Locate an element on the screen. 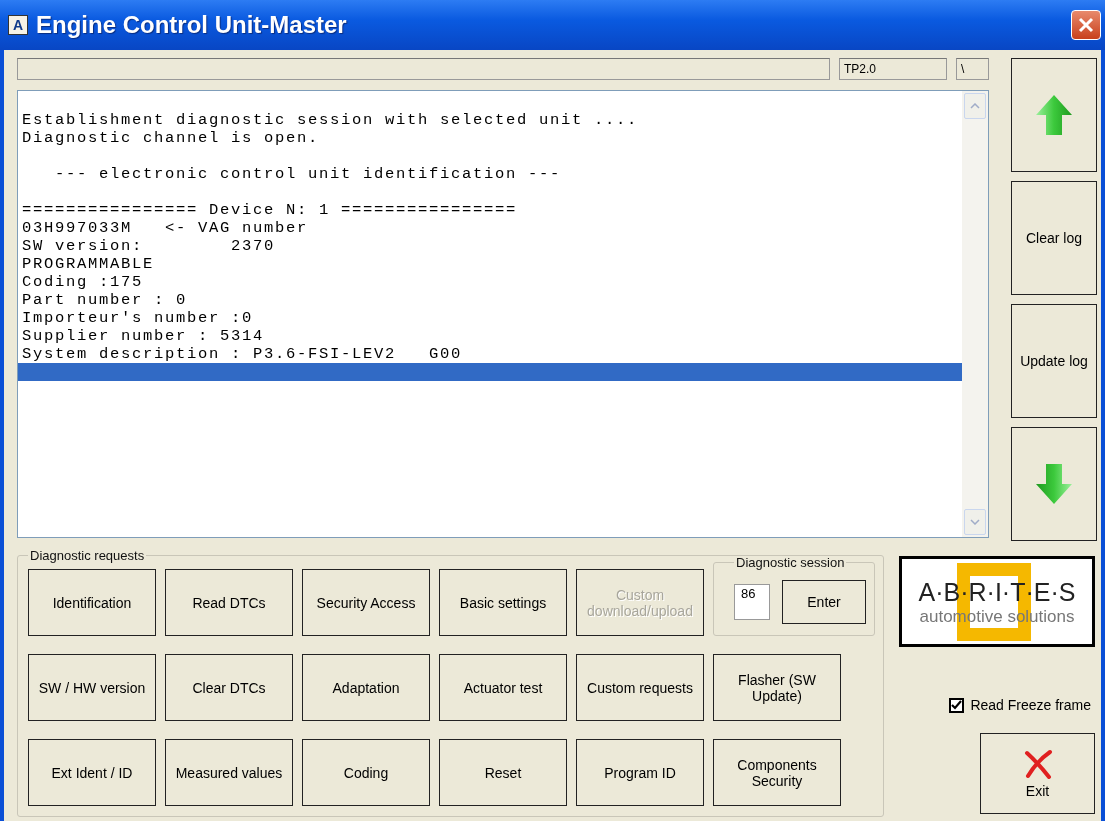  up-arrow-icon is located at coordinates (1054, 115).